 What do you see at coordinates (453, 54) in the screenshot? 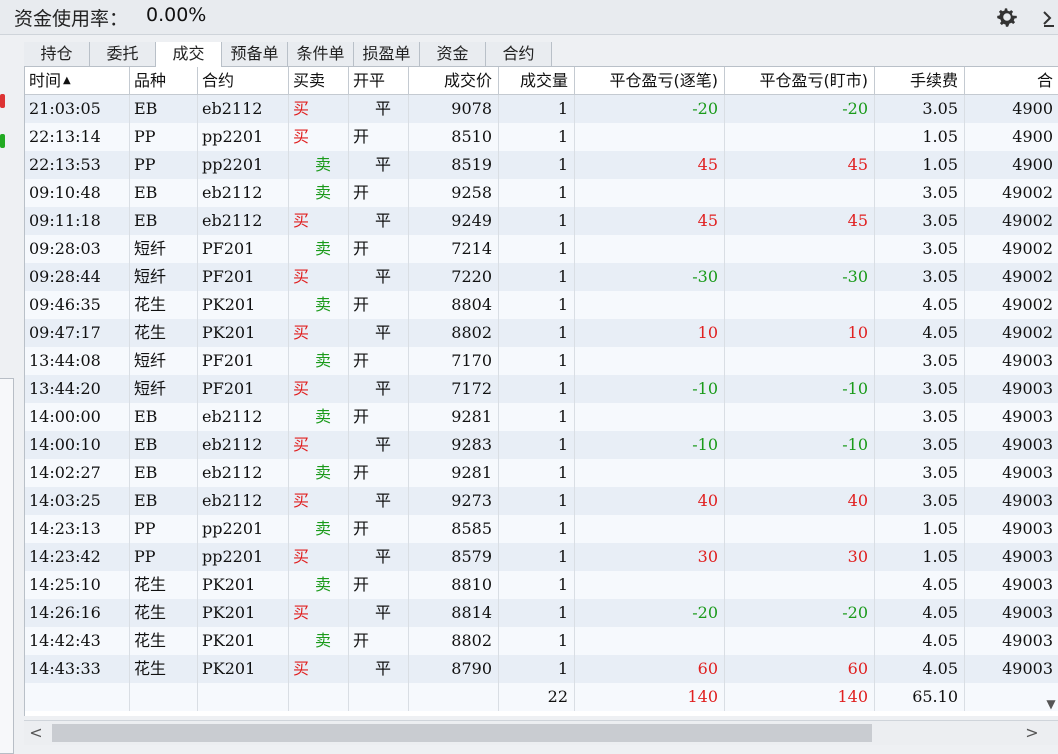
I see `tab-funds: 资金` at bounding box center [453, 54].